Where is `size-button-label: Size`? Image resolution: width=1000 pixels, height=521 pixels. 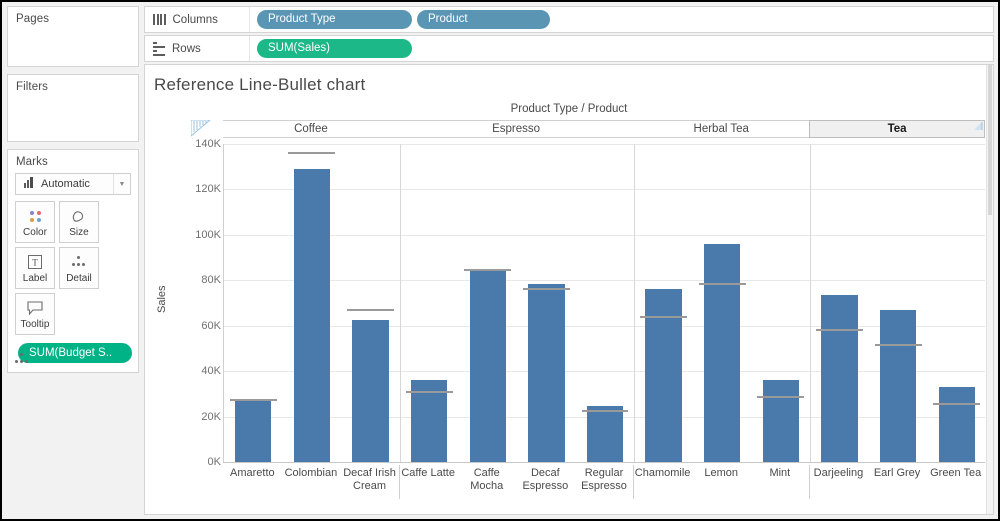
size-button-label: Size is located at coordinates (79, 232).